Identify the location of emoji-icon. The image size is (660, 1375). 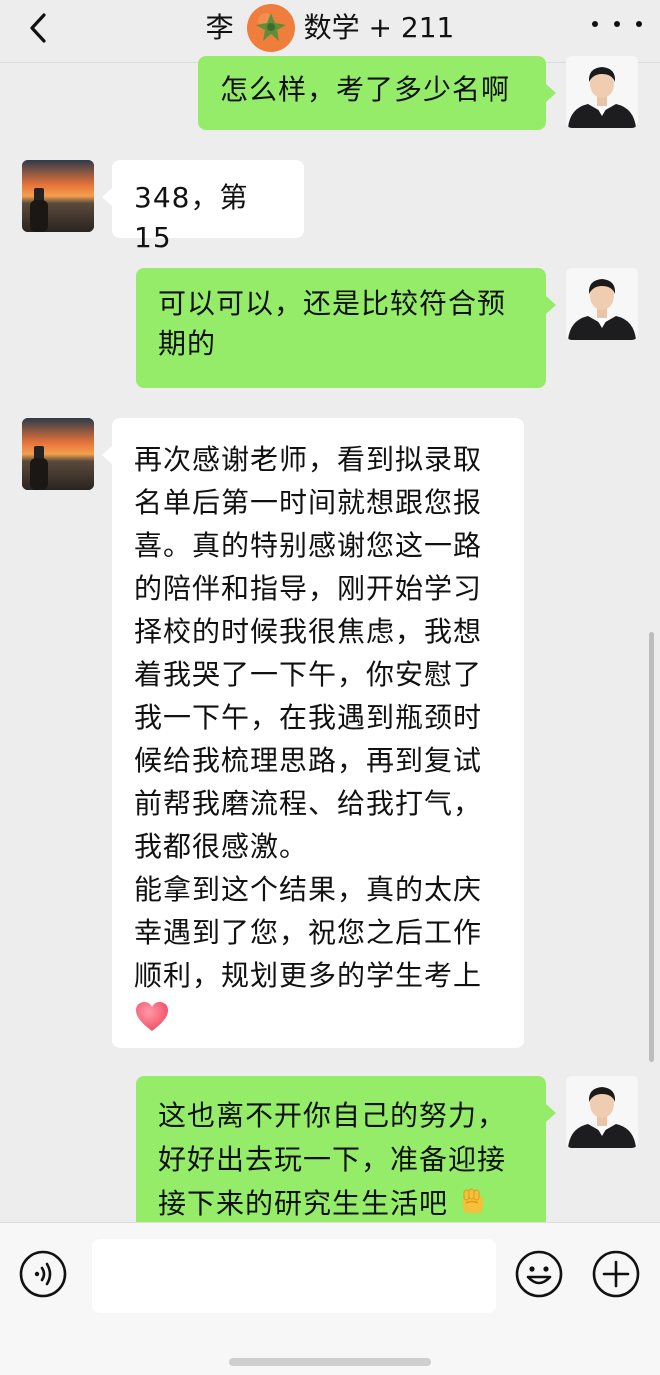
(539, 1274).